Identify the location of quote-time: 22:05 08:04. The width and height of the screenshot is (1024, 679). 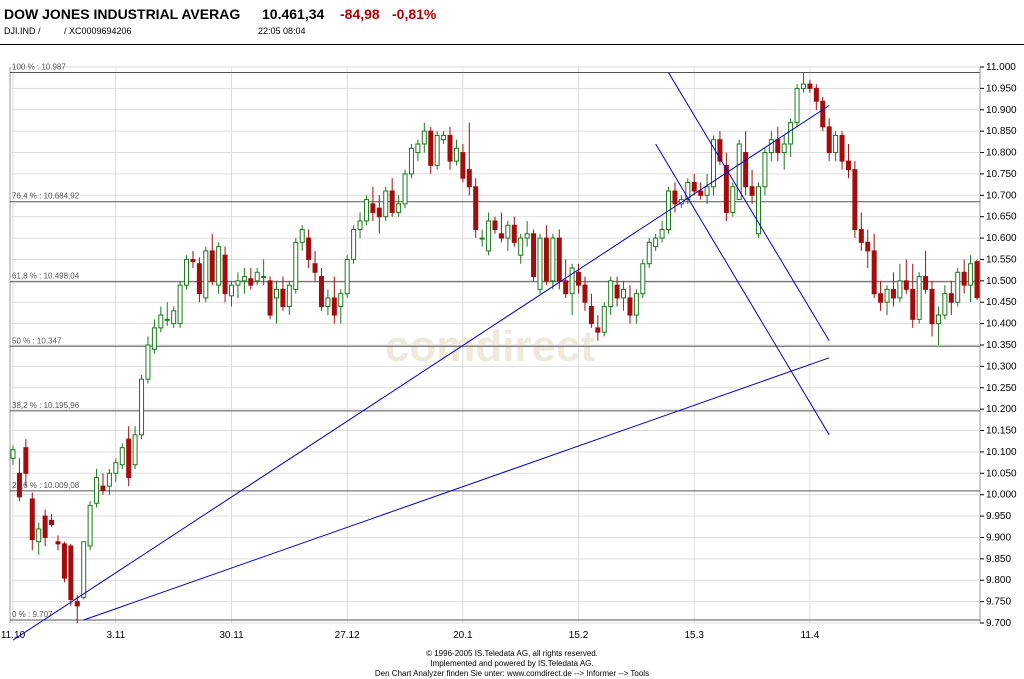
(282, 31).